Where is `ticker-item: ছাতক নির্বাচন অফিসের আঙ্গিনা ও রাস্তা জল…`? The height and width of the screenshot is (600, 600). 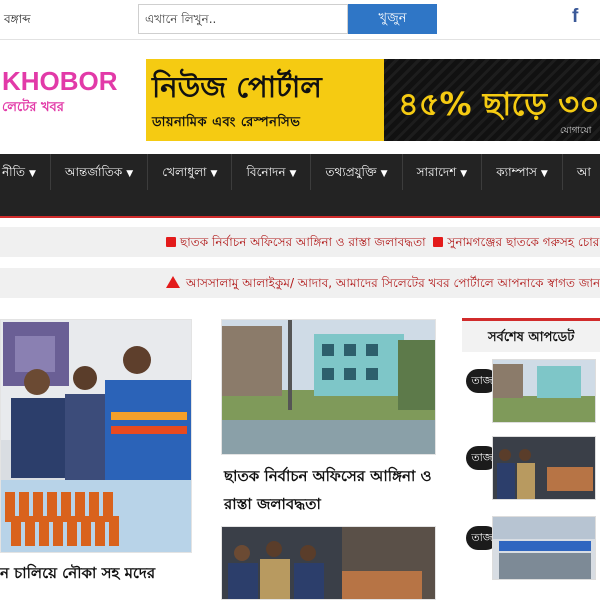 ticker-item: ছাতক নির্বাচন অফিসের আঙ্গিনা ও রাস্তা জল… is located at coordinates (303, 242).